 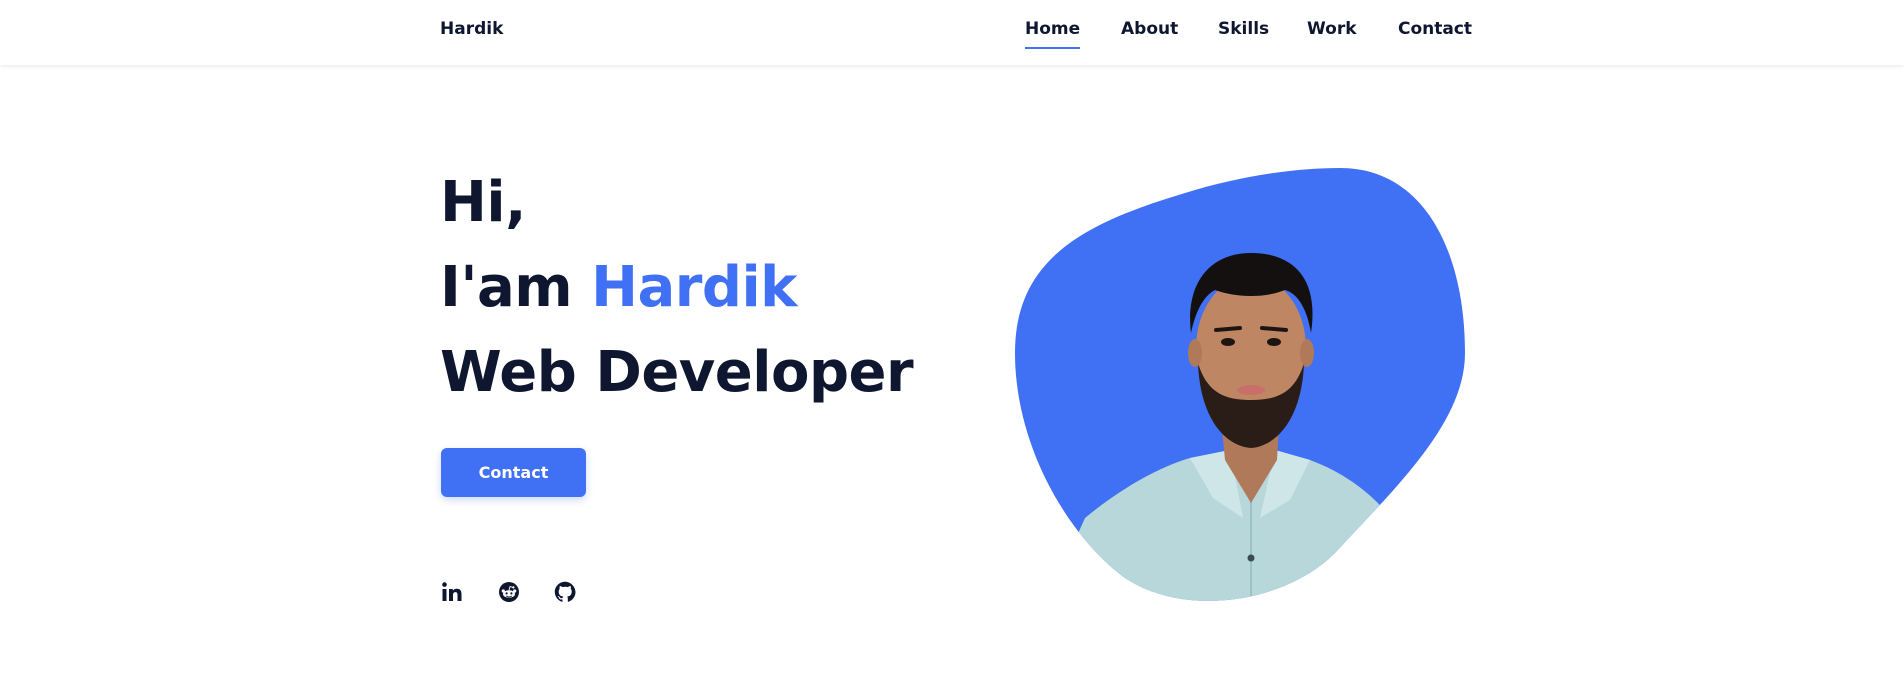 I want to click on github-icon, so click(x=565, y=591).